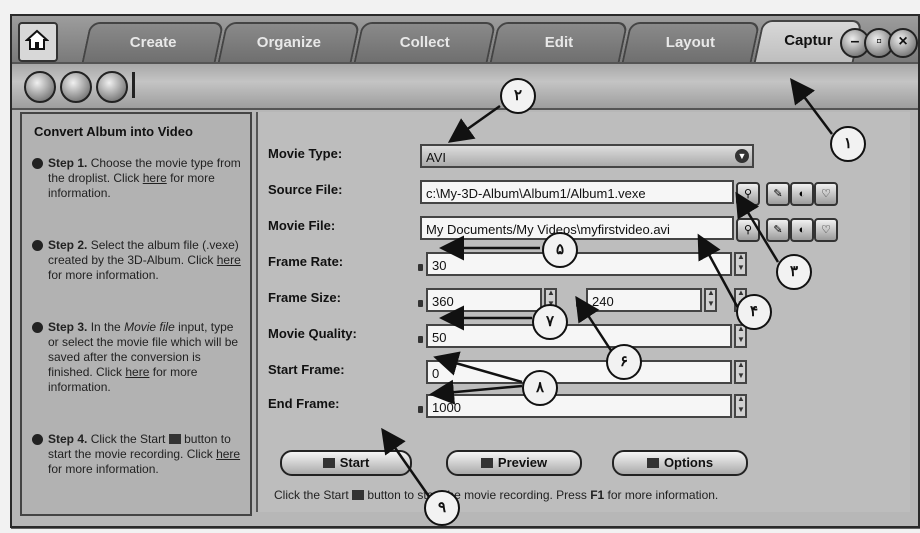 This screenshot has height=533, width=920. I want to click on callout-5: ۵, so click(560, 250).